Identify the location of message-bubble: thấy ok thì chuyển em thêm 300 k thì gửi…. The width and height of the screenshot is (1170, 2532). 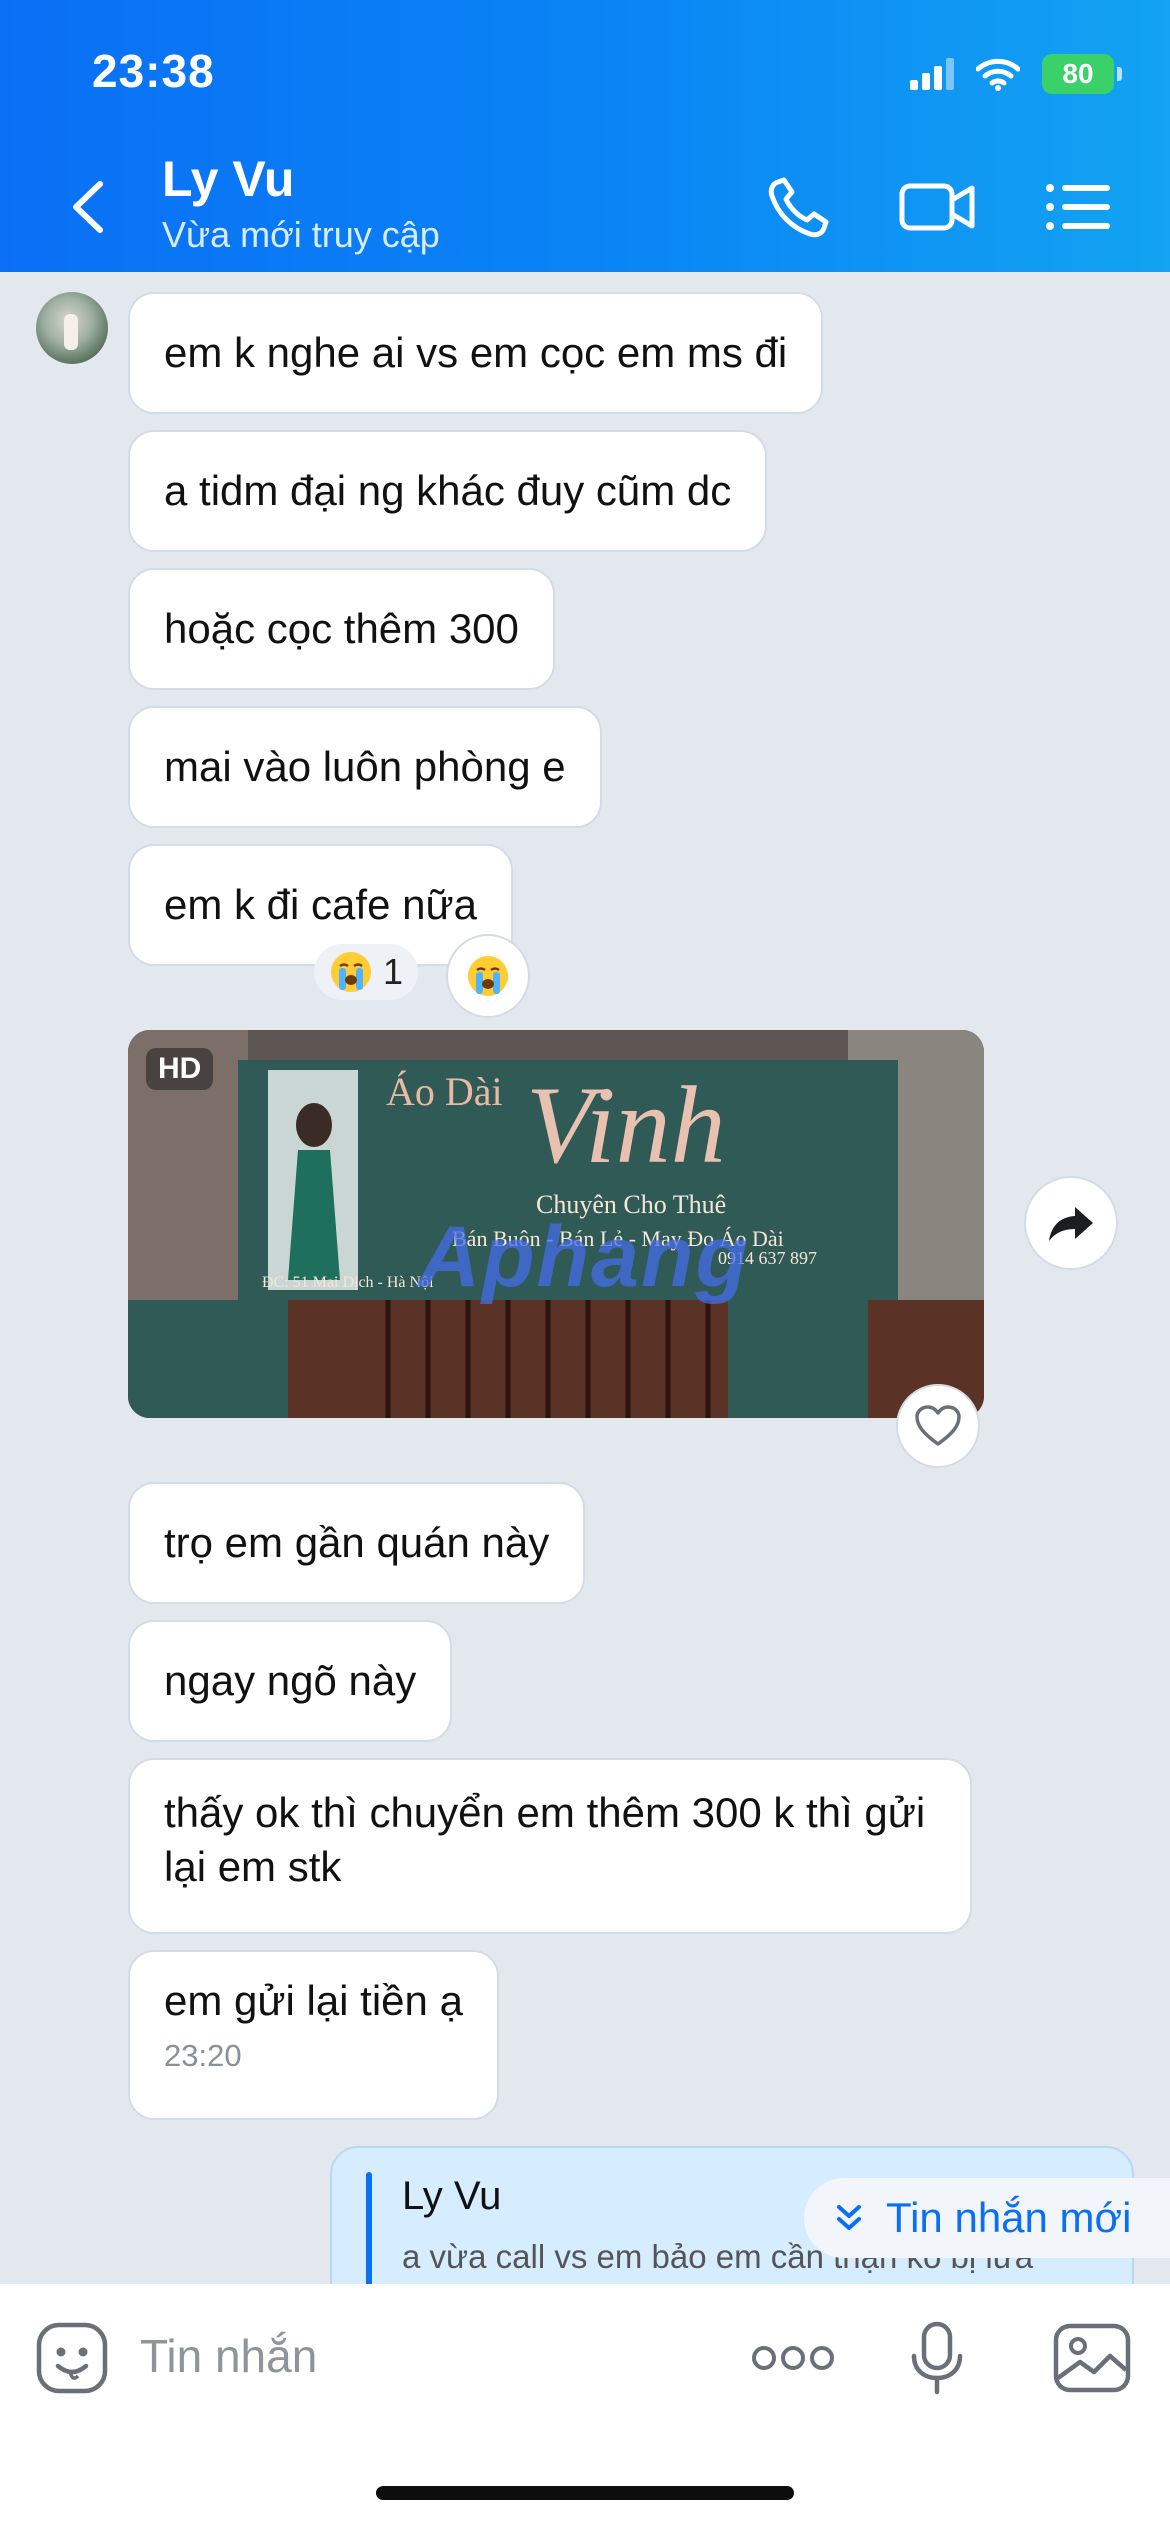
(550, 1846).